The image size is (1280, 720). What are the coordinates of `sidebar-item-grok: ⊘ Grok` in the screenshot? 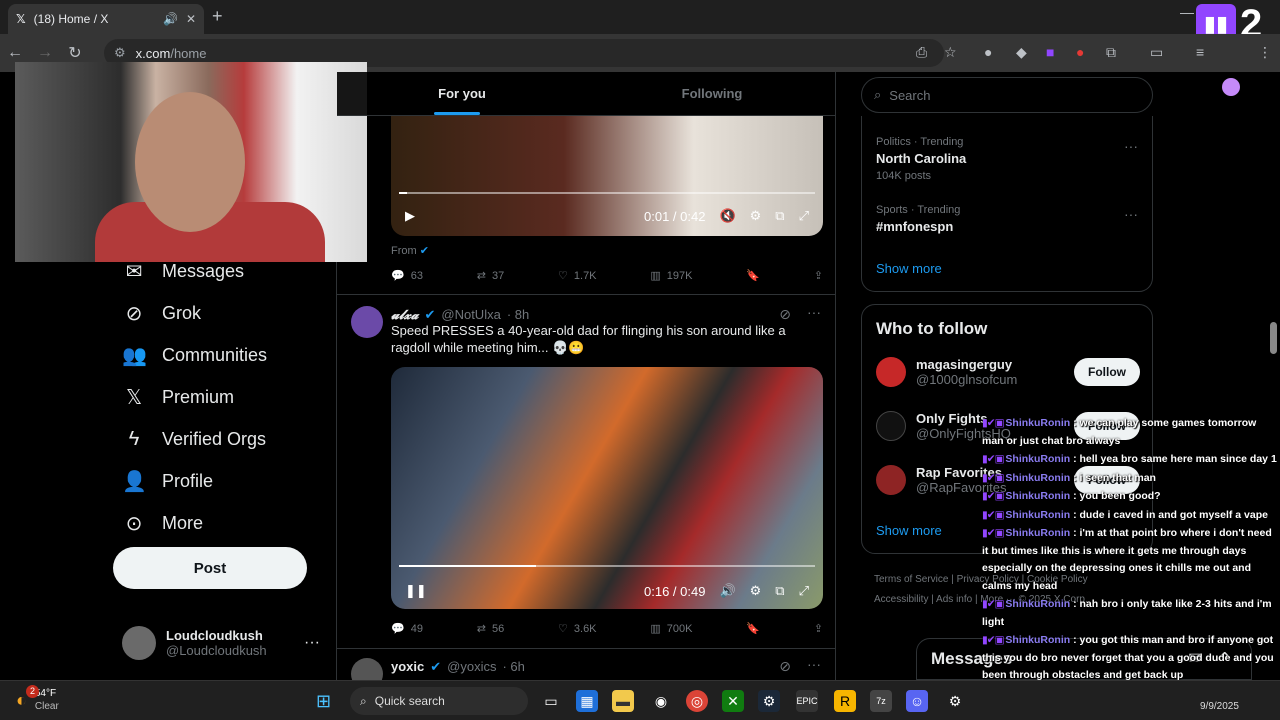 It's located at (224, 313).